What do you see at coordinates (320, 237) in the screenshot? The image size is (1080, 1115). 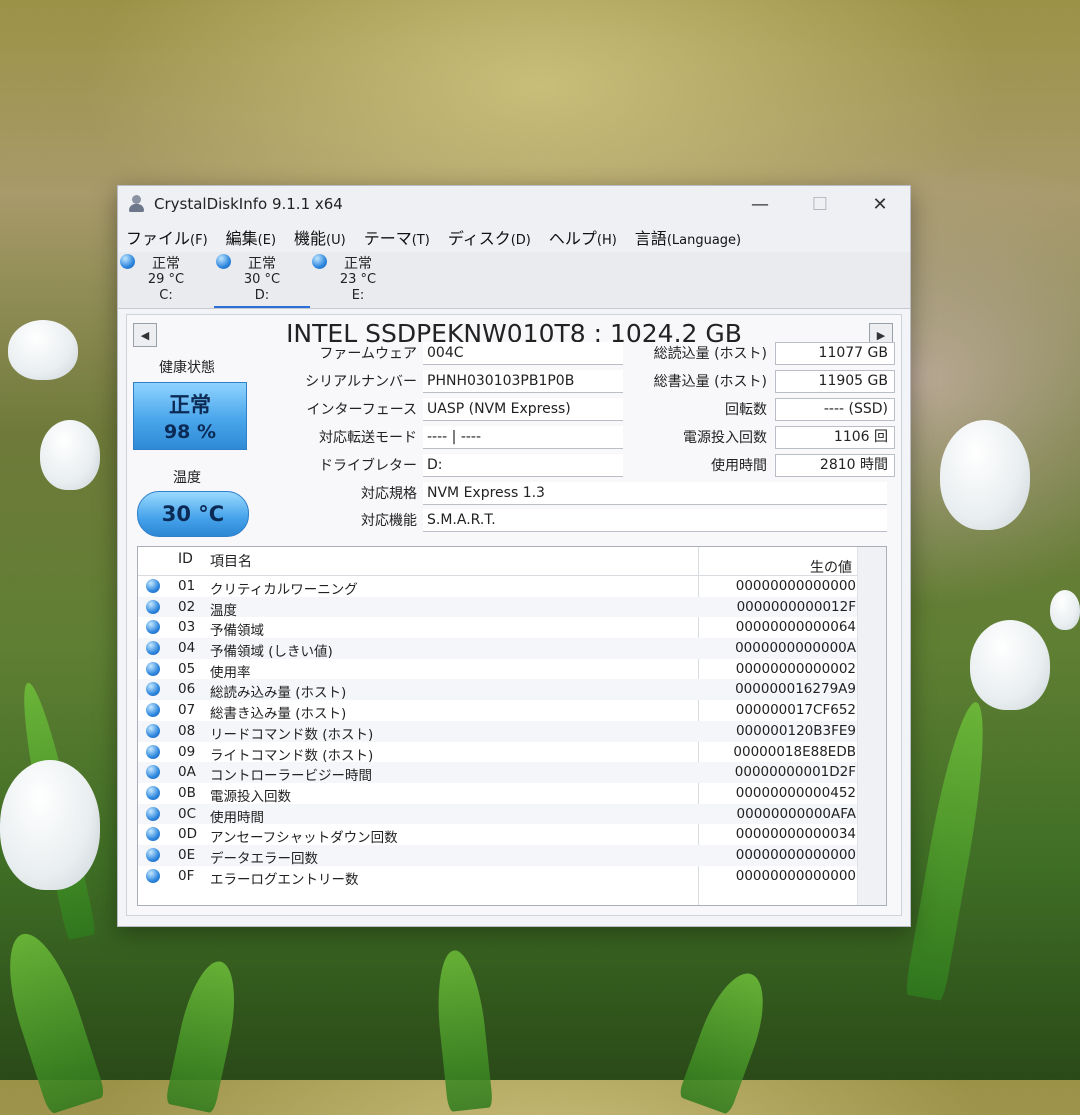 I see `menu-function: 機能(U)` at bounding box center [320, 237].